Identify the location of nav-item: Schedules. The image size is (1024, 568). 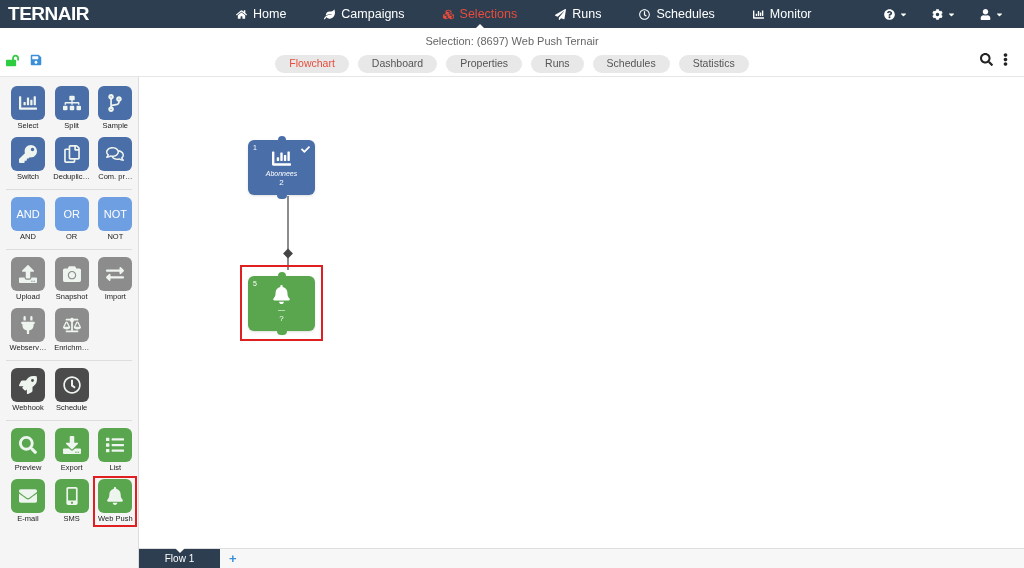
(677, 14).